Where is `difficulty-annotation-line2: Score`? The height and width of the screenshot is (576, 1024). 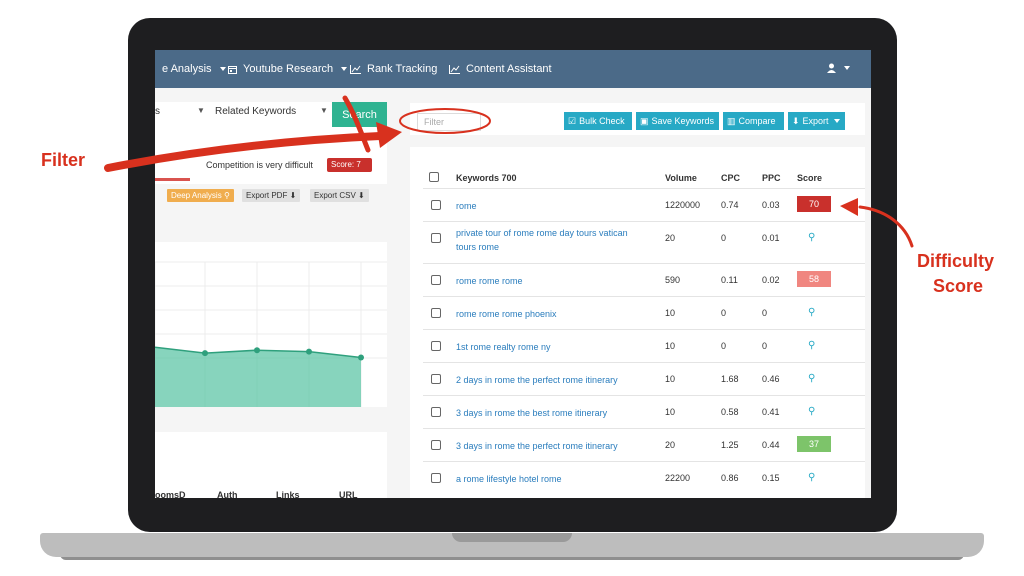 difficulty-annotation-line2: Score is located at coordinates (958, 286).